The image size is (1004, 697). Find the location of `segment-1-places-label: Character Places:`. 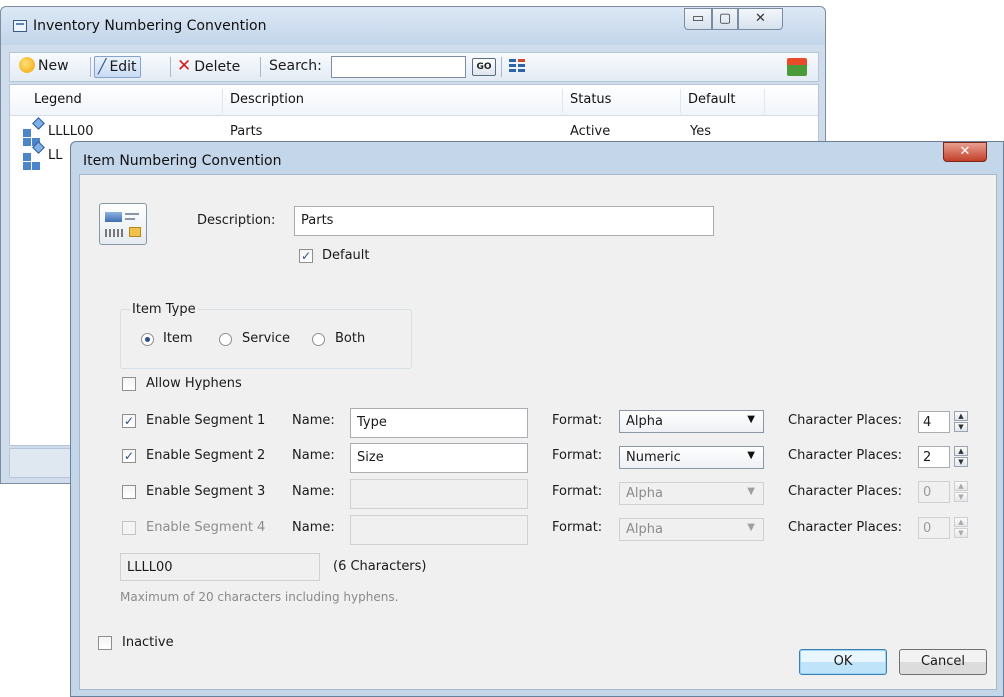

segment-1-places-label: Character Places: is located at coordinates (845, 420).